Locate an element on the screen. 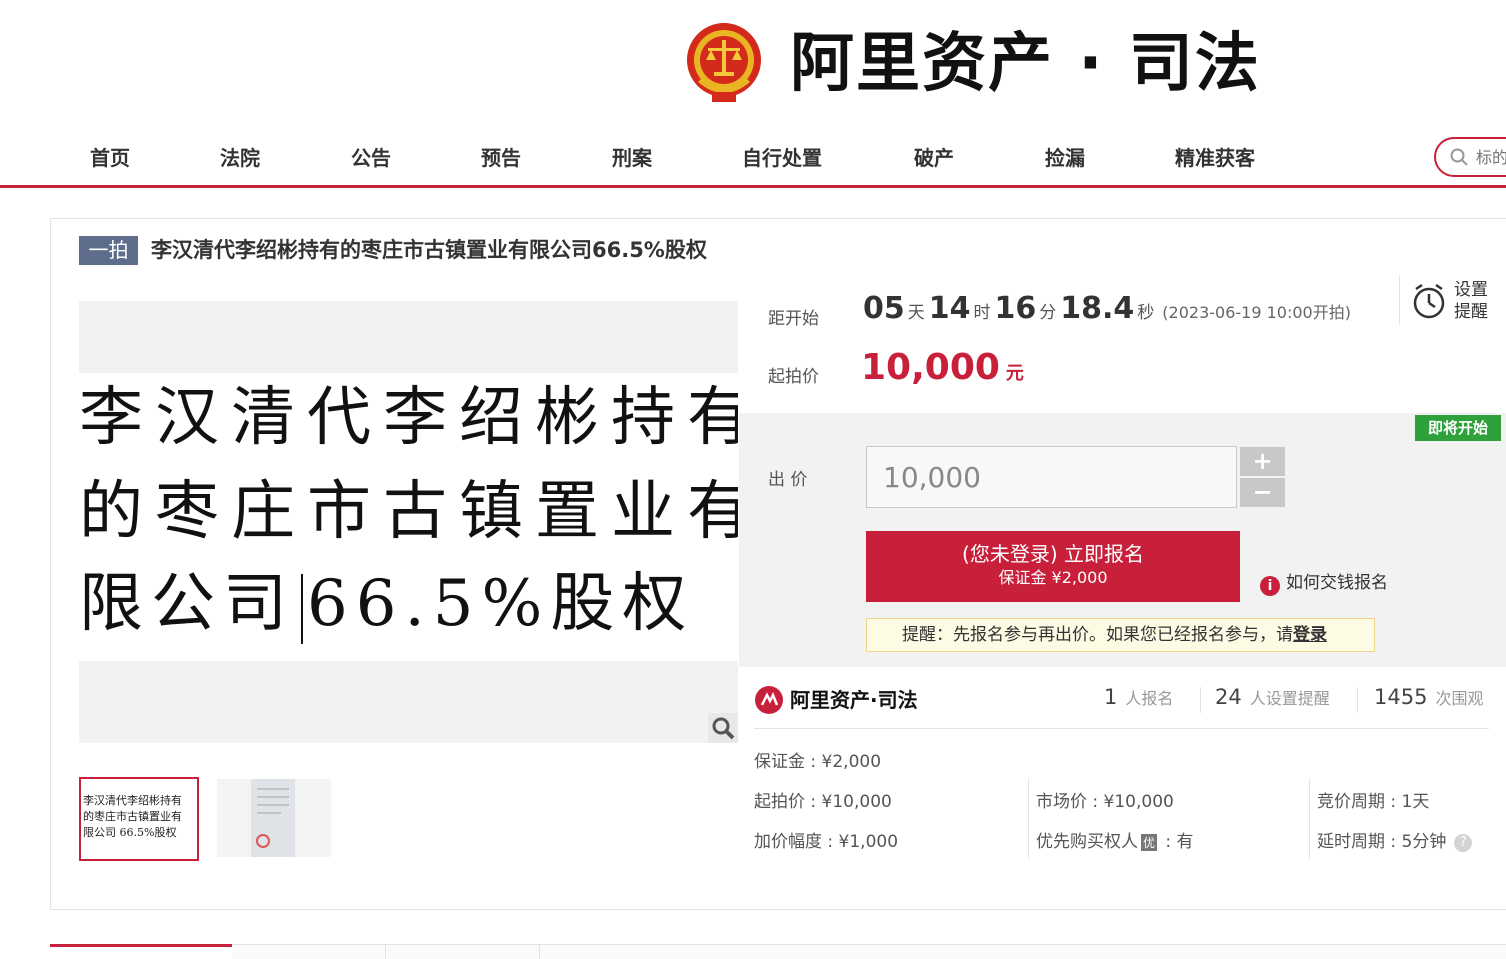 The height and width of the screenshot is (959, 1506). countdown-label: 距开始 is located at coordinates (793, 319).